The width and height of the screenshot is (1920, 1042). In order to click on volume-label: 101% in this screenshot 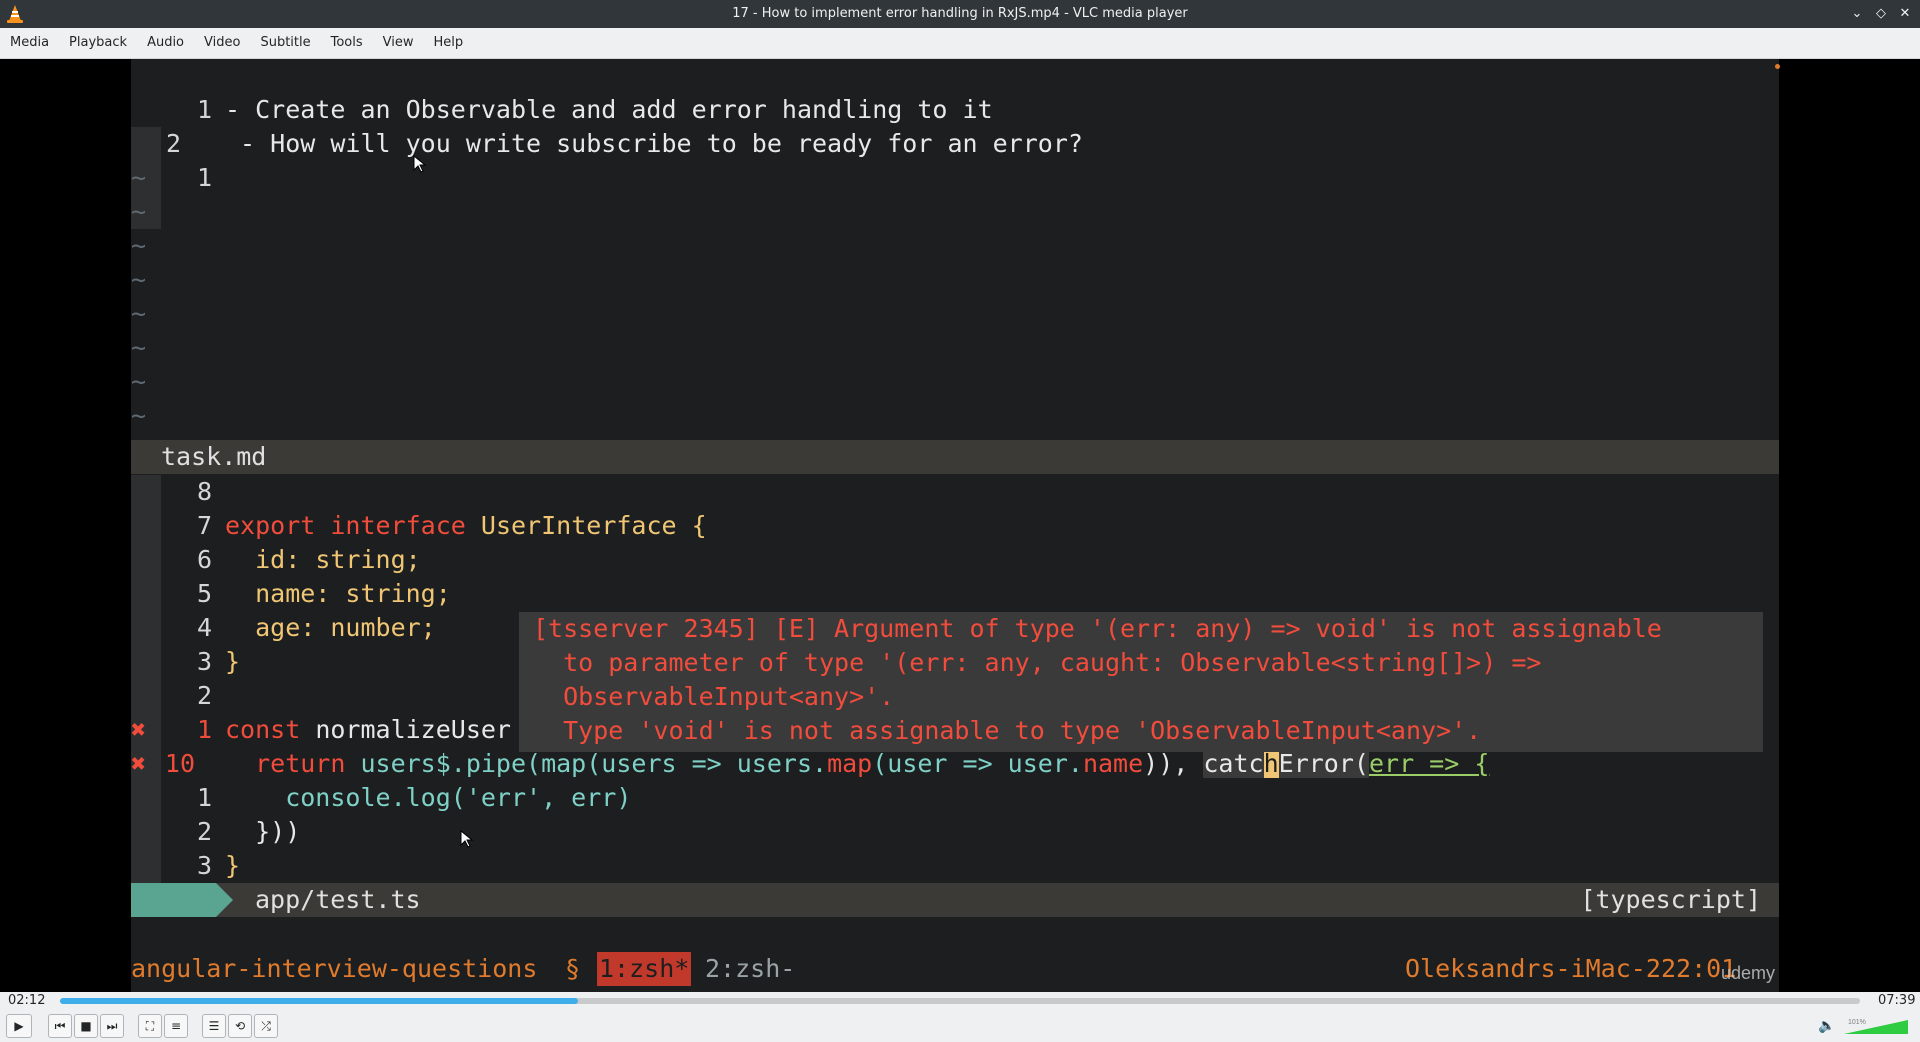, I will do `click(1857, 1022)`.